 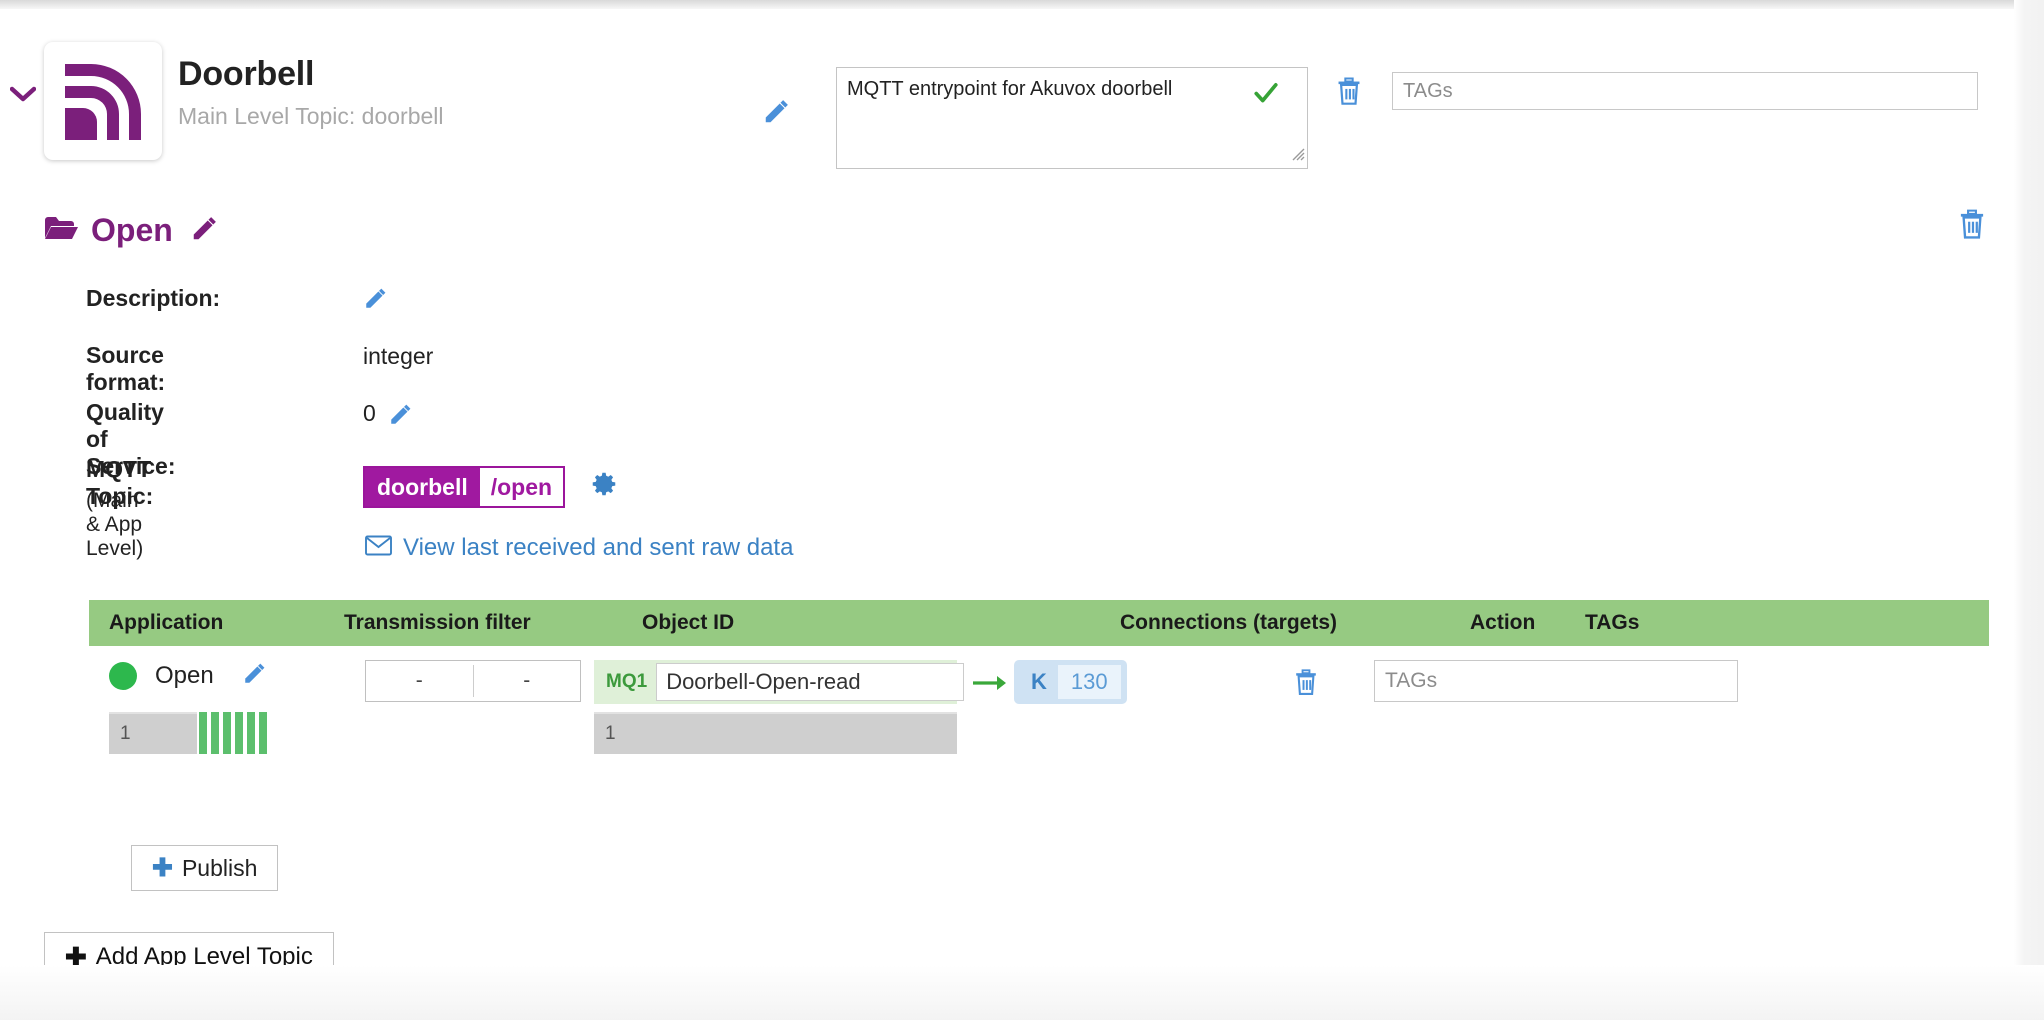 I want to click on column-header-transmission-filter: Transmission filter, so click(x=437, y=622).